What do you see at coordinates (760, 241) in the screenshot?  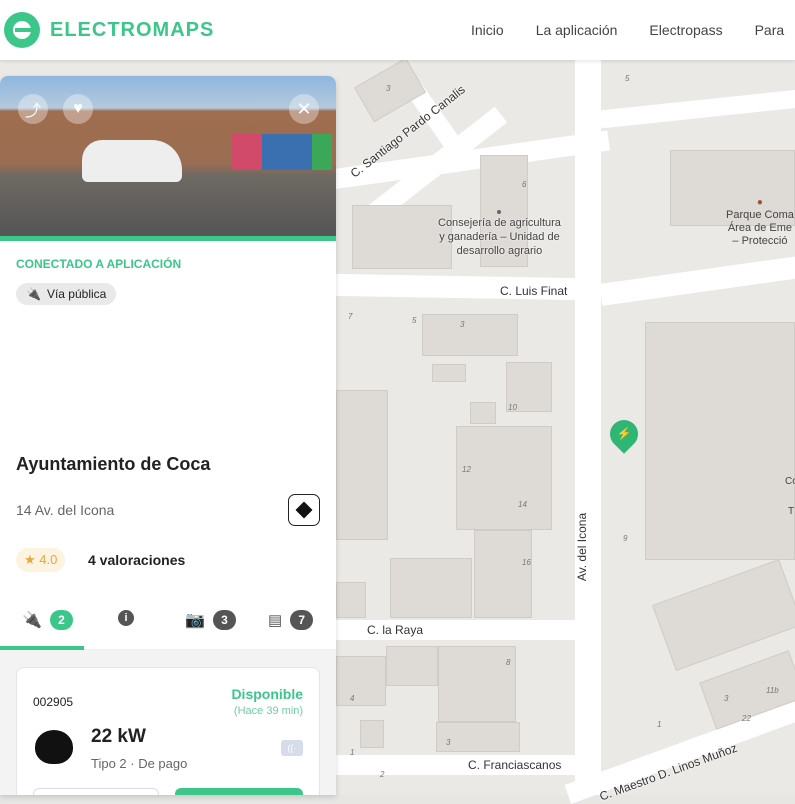 I see `poi-line: – Protecció` at bounding box center [760, 241].